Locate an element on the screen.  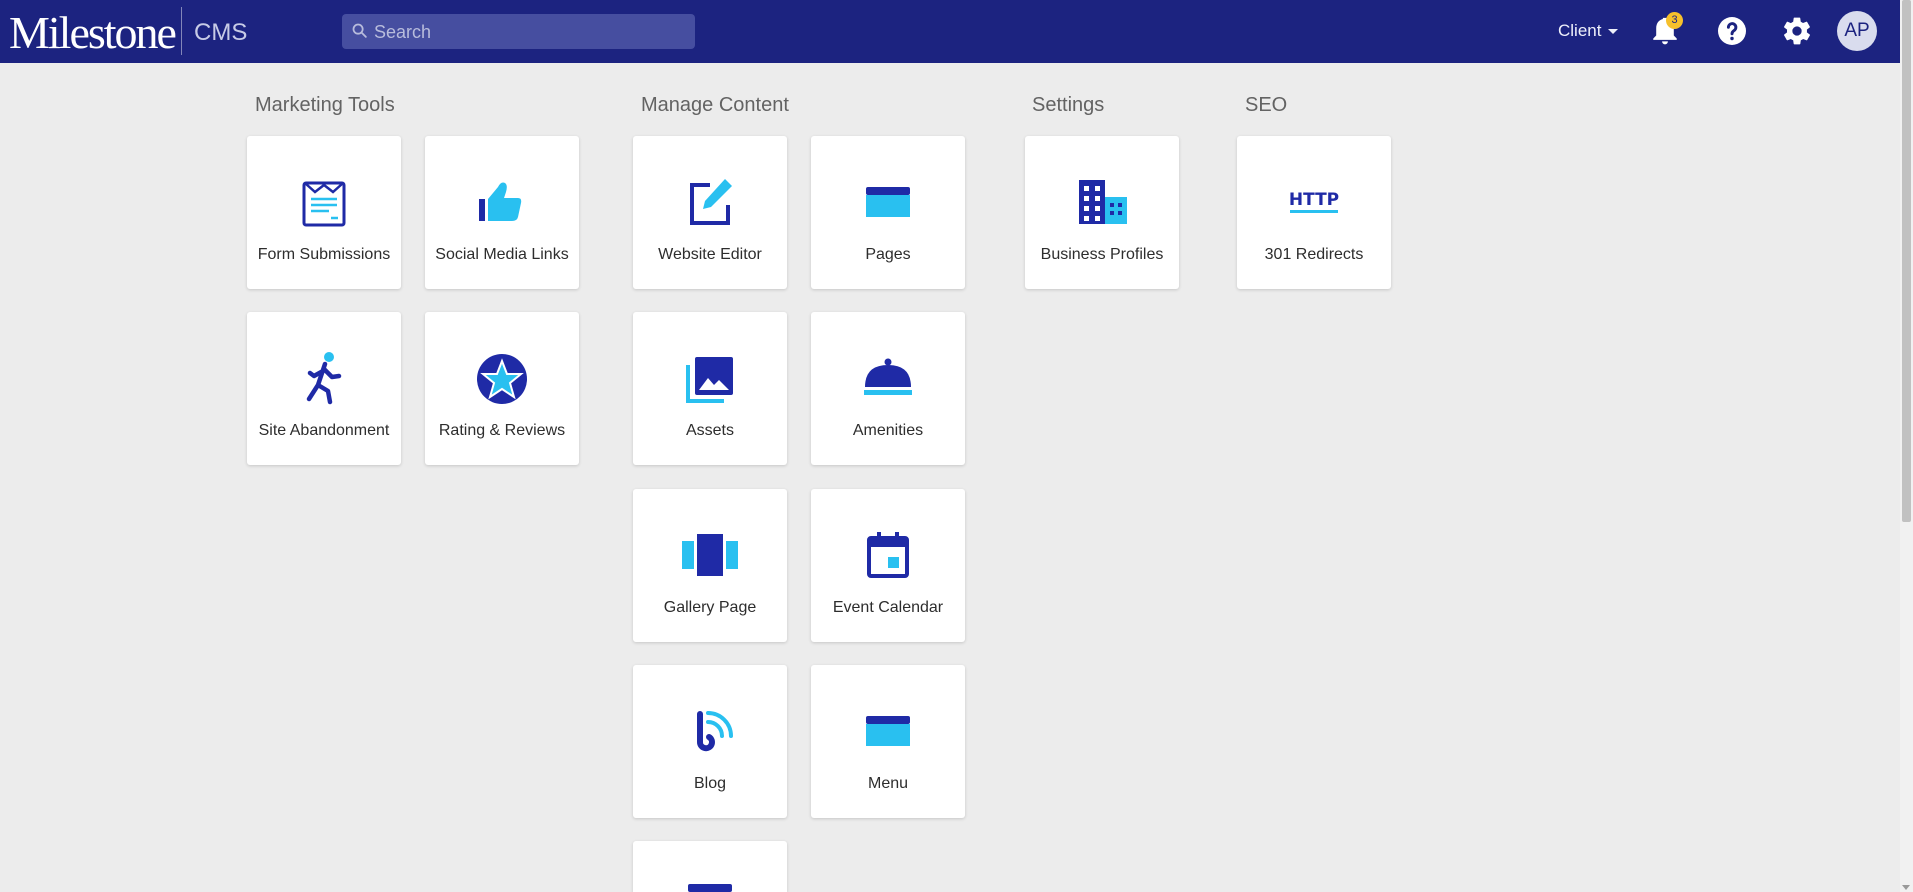
tile-site-abandonment: Site Abandonment is located at coordinates (324, 388).